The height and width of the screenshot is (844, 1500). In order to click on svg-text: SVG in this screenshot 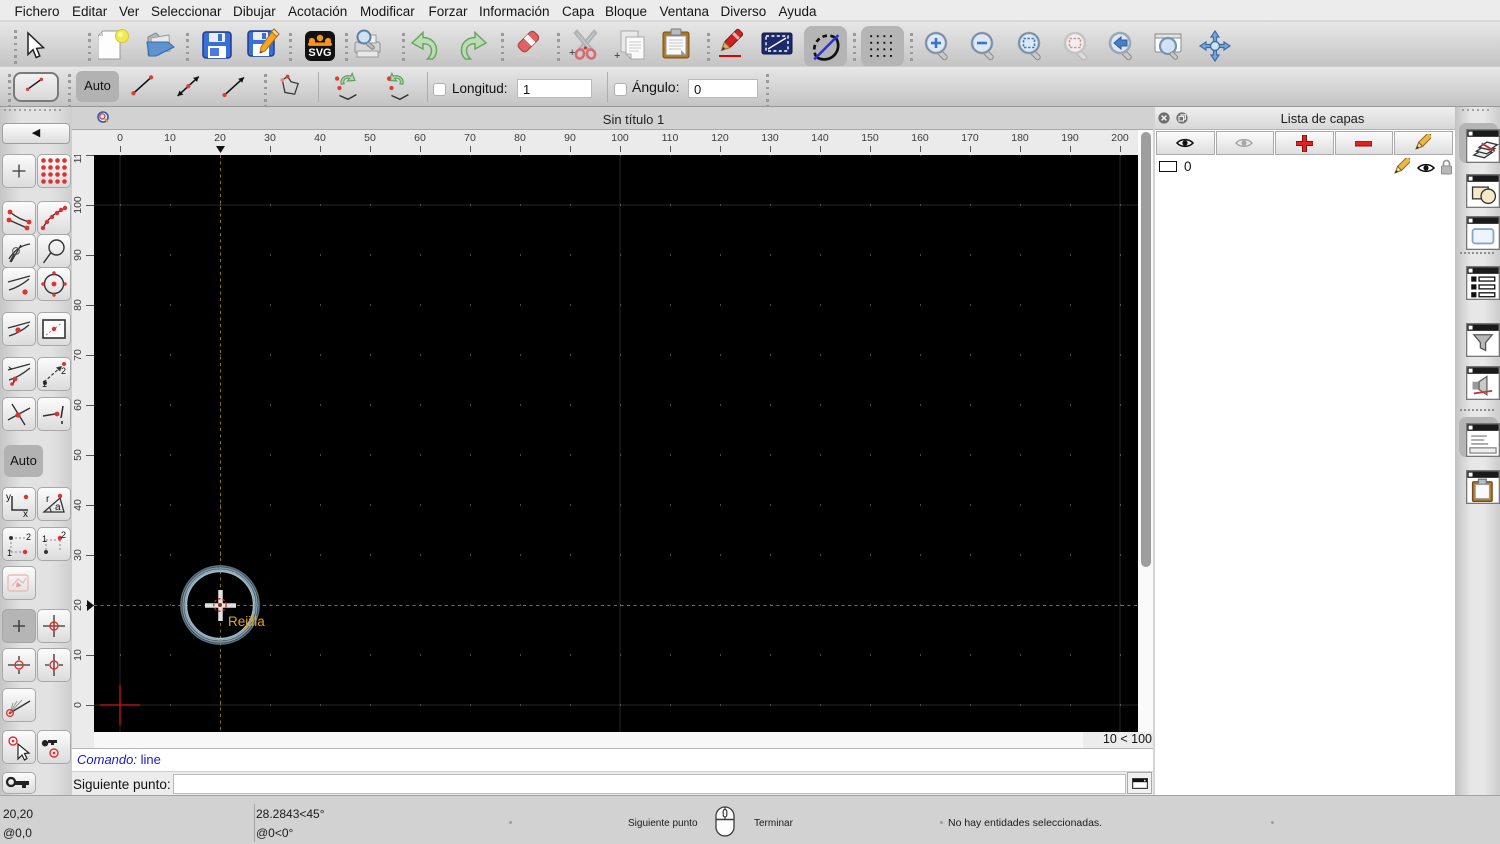, I will do `click(319, 53)`.